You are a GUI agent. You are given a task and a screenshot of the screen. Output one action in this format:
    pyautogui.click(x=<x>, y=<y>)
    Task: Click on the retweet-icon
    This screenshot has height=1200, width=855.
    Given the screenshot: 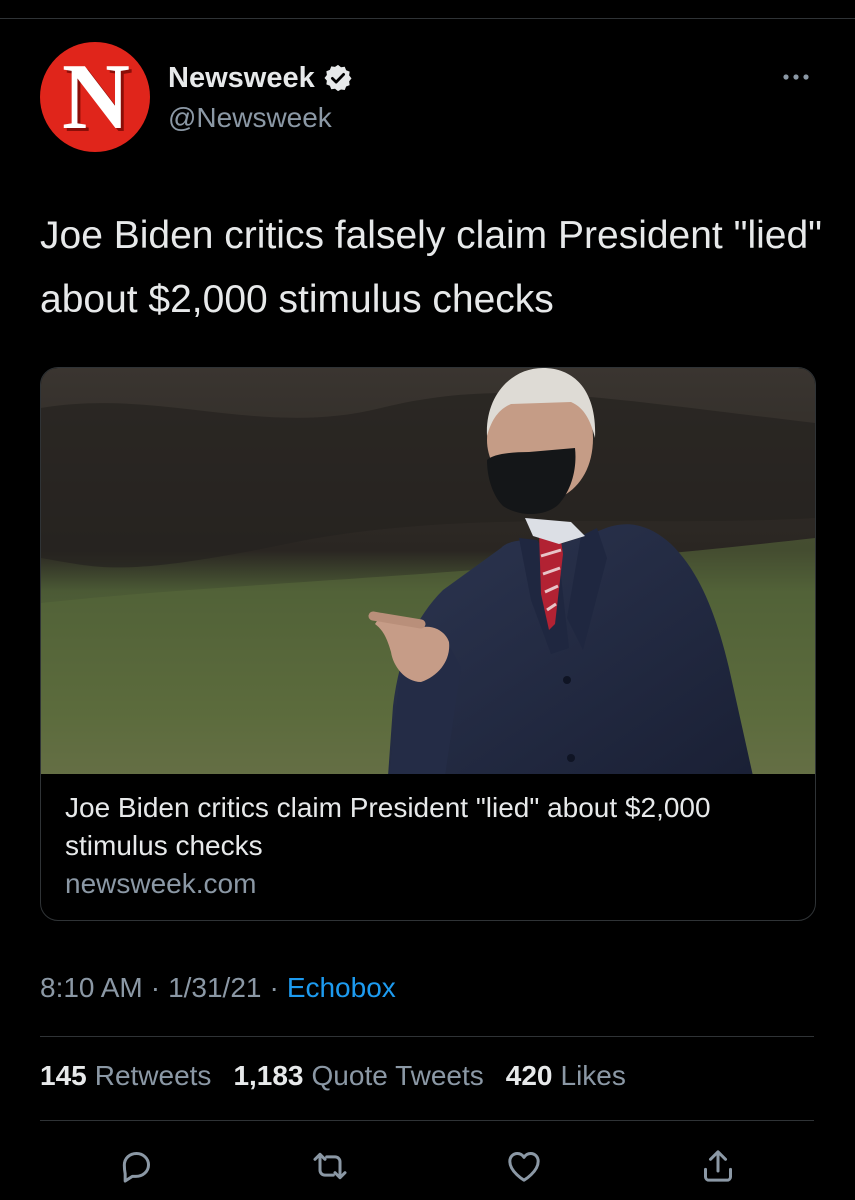 What is the action you would take?
    pyautogui.click(x=330, y=1166)
    